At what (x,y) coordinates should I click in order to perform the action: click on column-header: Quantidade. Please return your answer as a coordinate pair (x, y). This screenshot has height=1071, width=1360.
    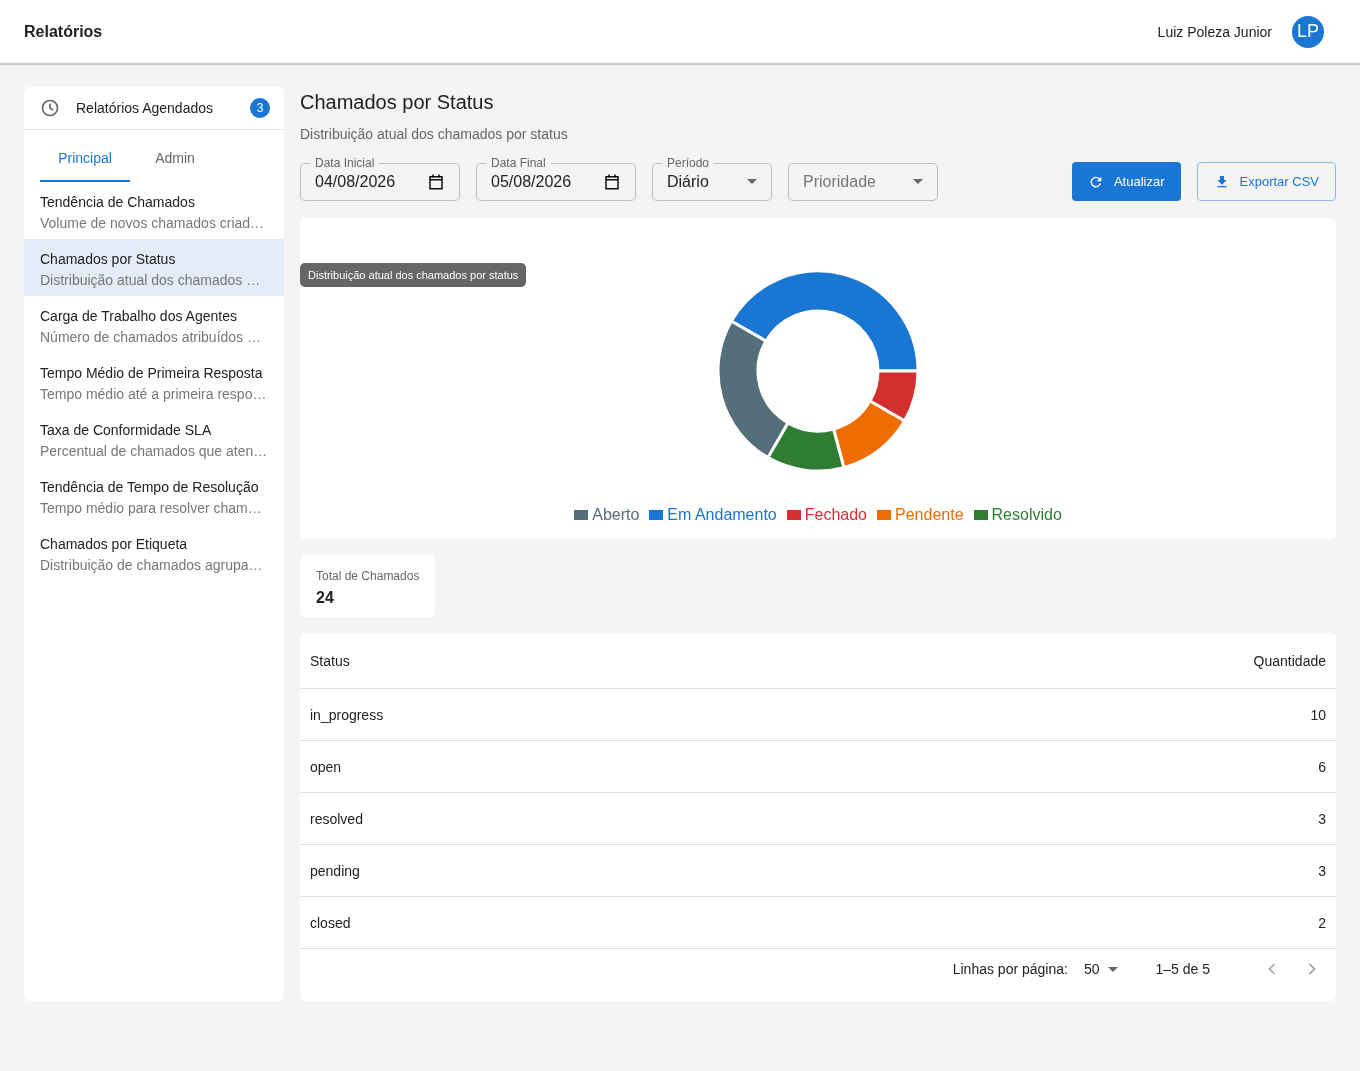
    Looking at the image, I should click on (1289, 660).